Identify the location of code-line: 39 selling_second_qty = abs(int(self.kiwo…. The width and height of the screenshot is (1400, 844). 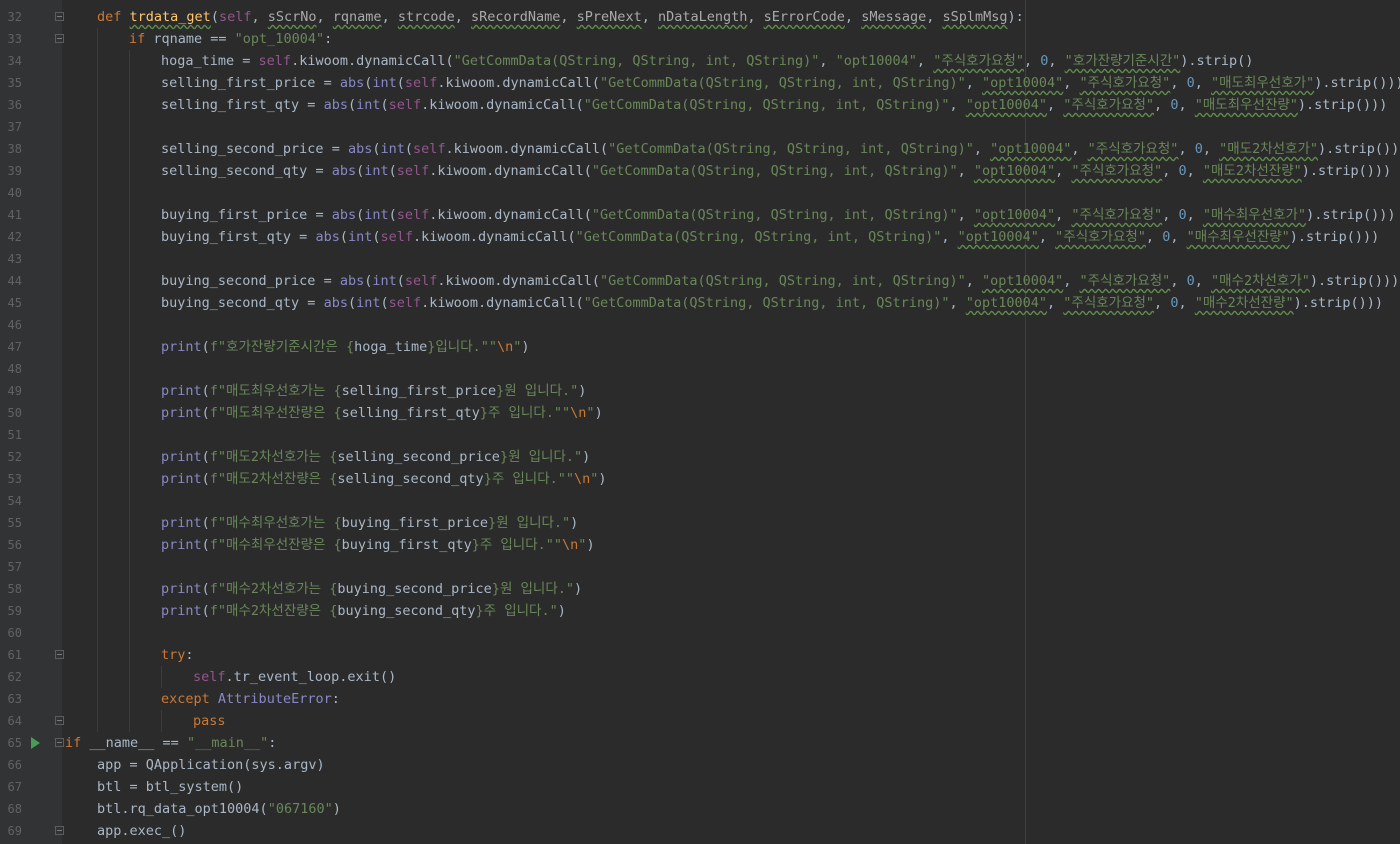
(700, 171).